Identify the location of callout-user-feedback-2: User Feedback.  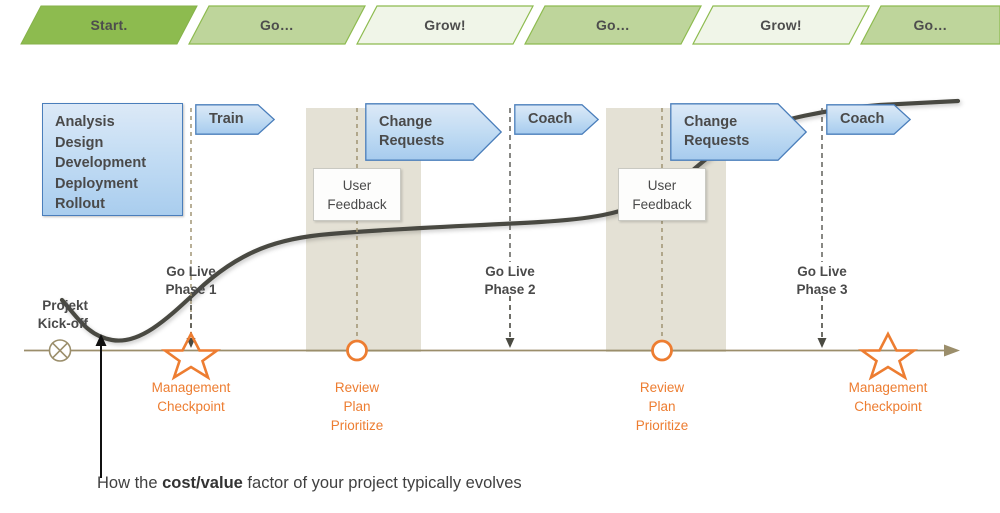
(662, 194).